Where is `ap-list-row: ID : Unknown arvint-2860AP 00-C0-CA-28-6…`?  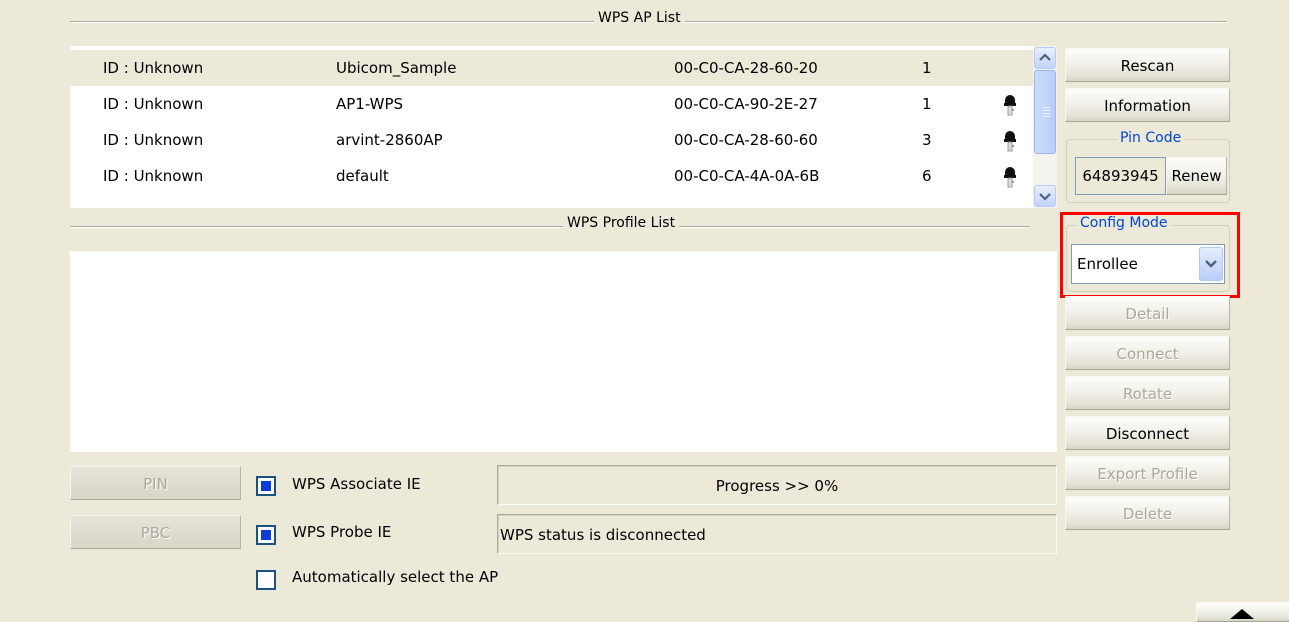
ap-list-row: ID : Unknown arvint-2860AP 00-C0-CA-28-6… is located at coordinates (551, 140).